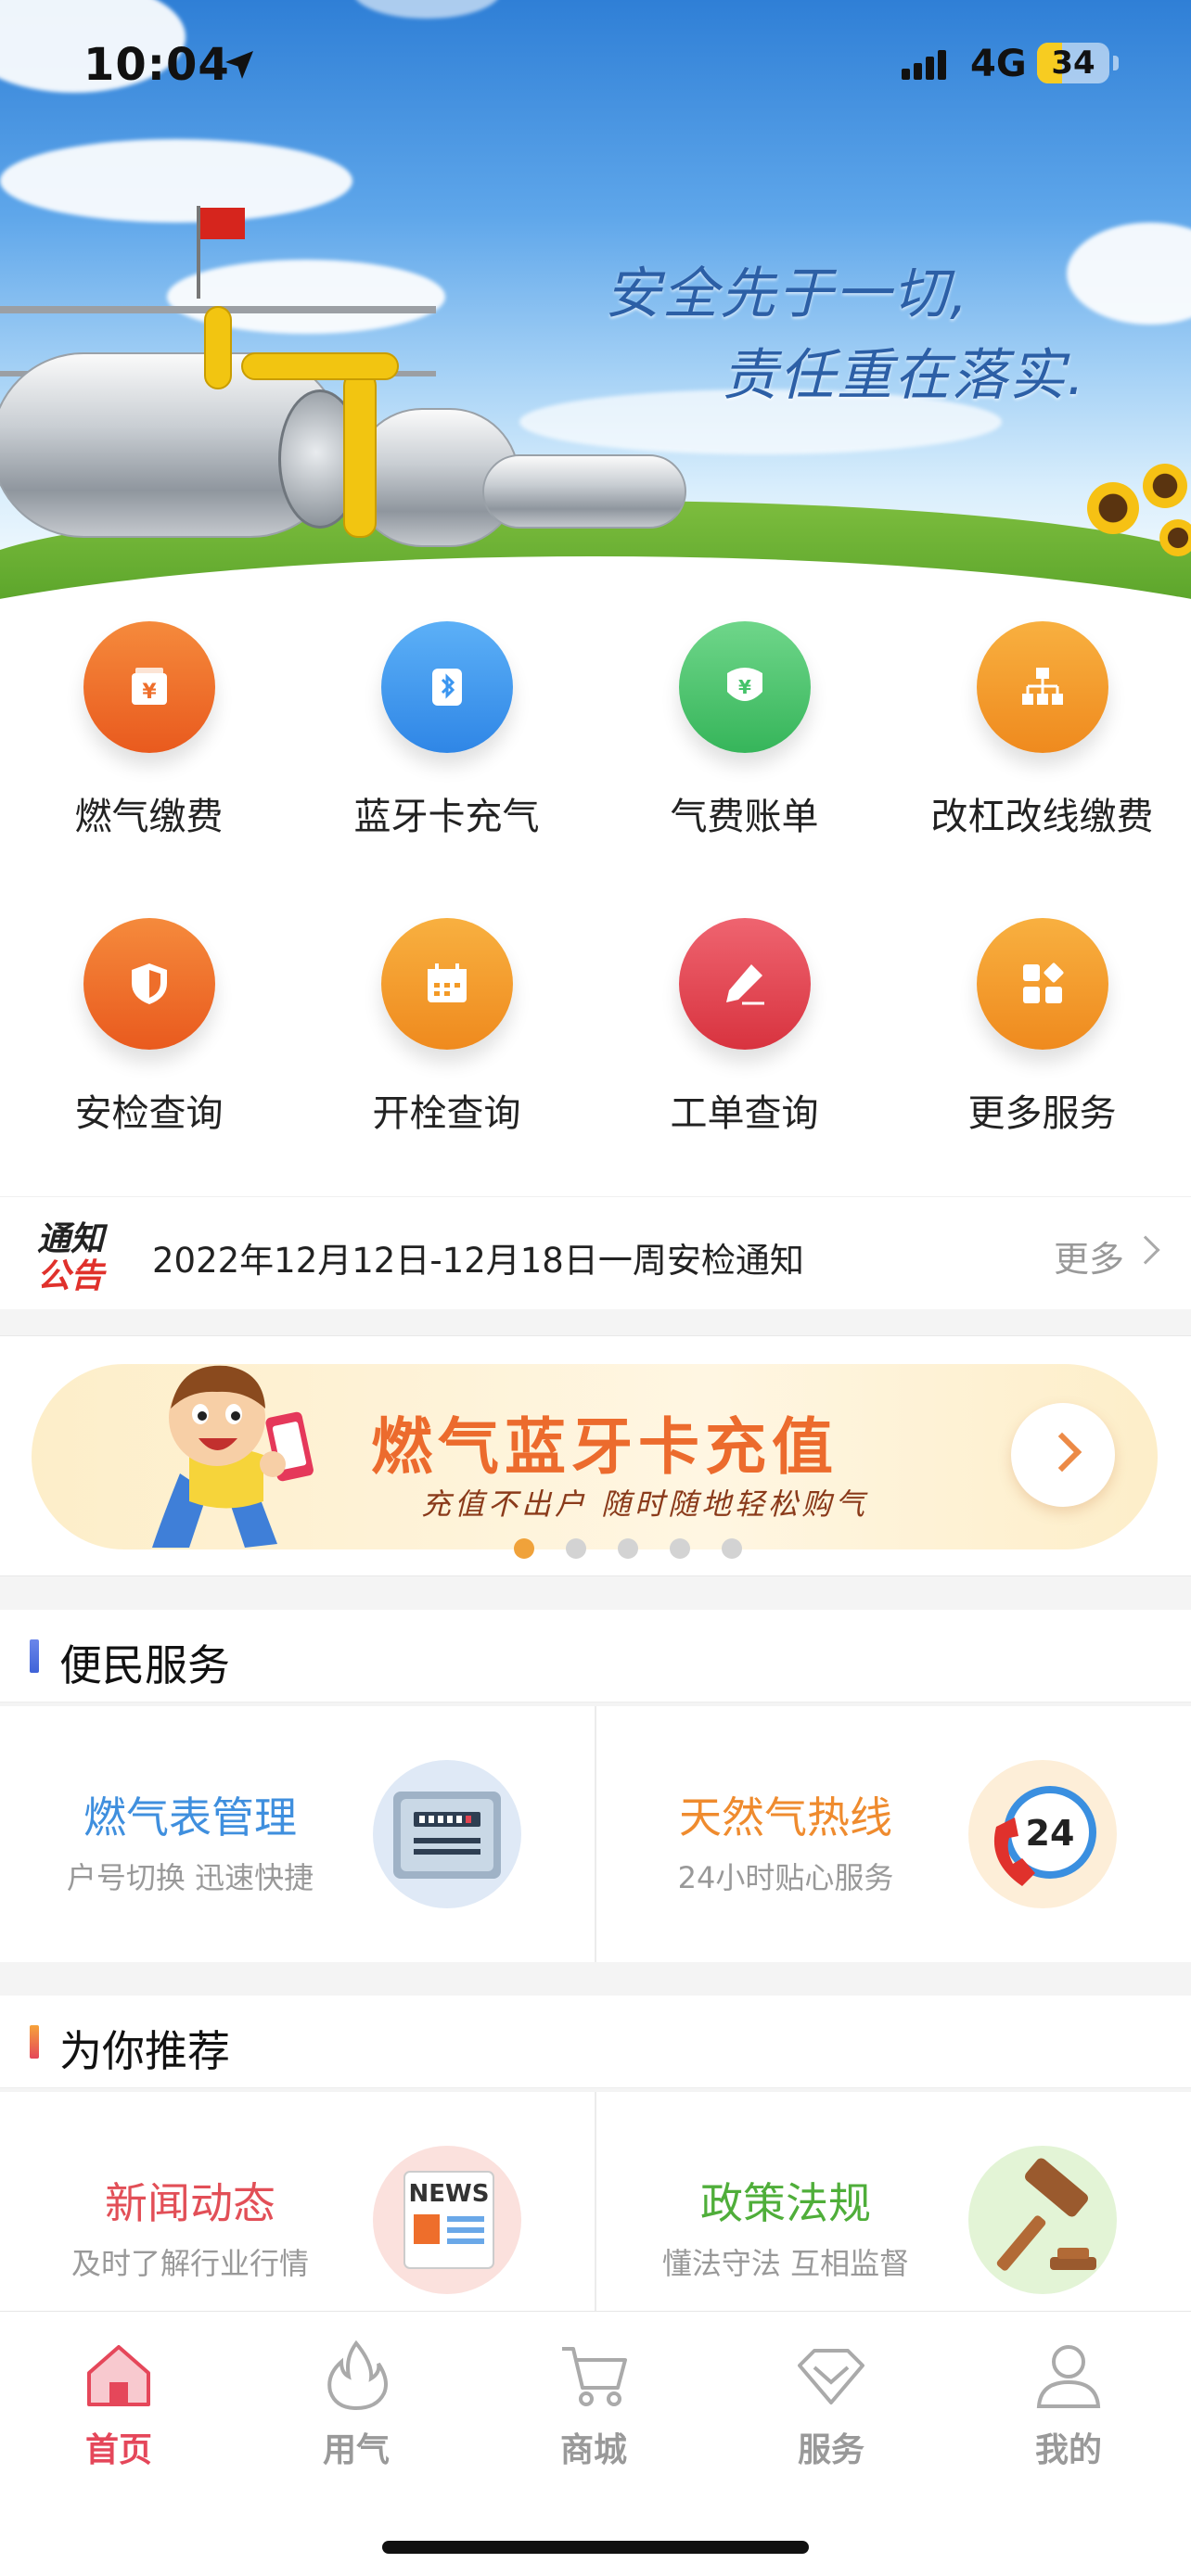 The width and height of the screenshot is (1191, 2576). I want to click on battery-indicator: 34, so click(1073, 63).